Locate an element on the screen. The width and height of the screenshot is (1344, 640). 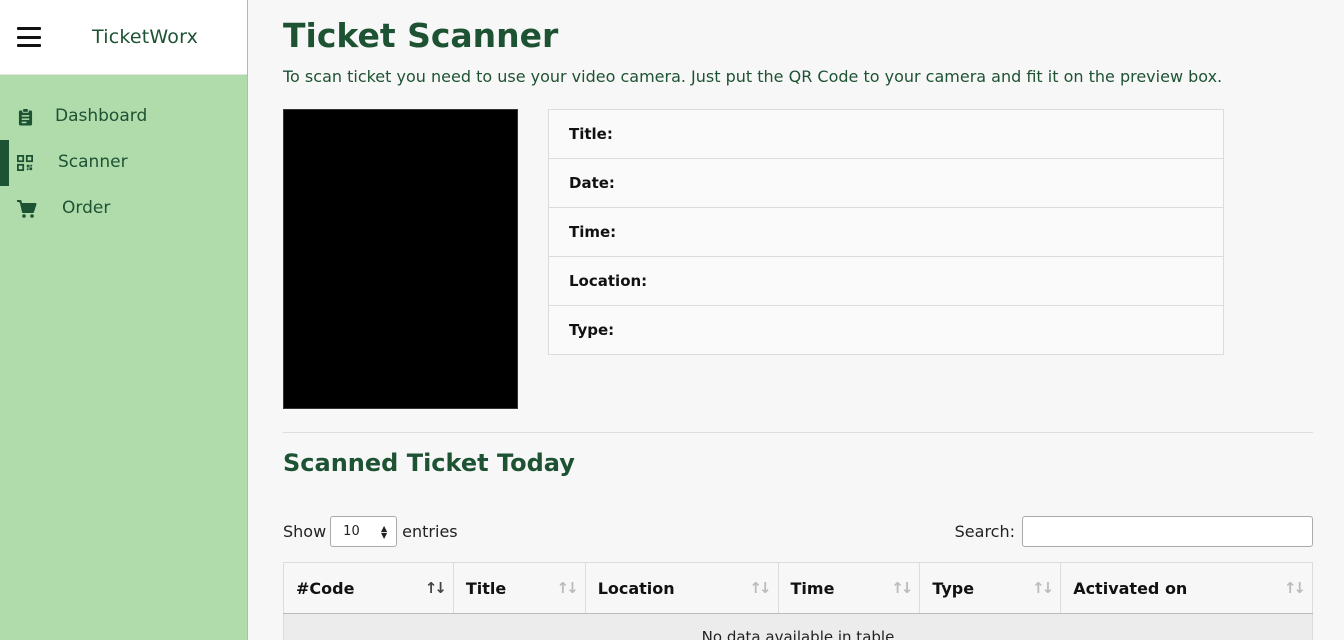
table-row: No data available in table is located at coordinates (798, 626).